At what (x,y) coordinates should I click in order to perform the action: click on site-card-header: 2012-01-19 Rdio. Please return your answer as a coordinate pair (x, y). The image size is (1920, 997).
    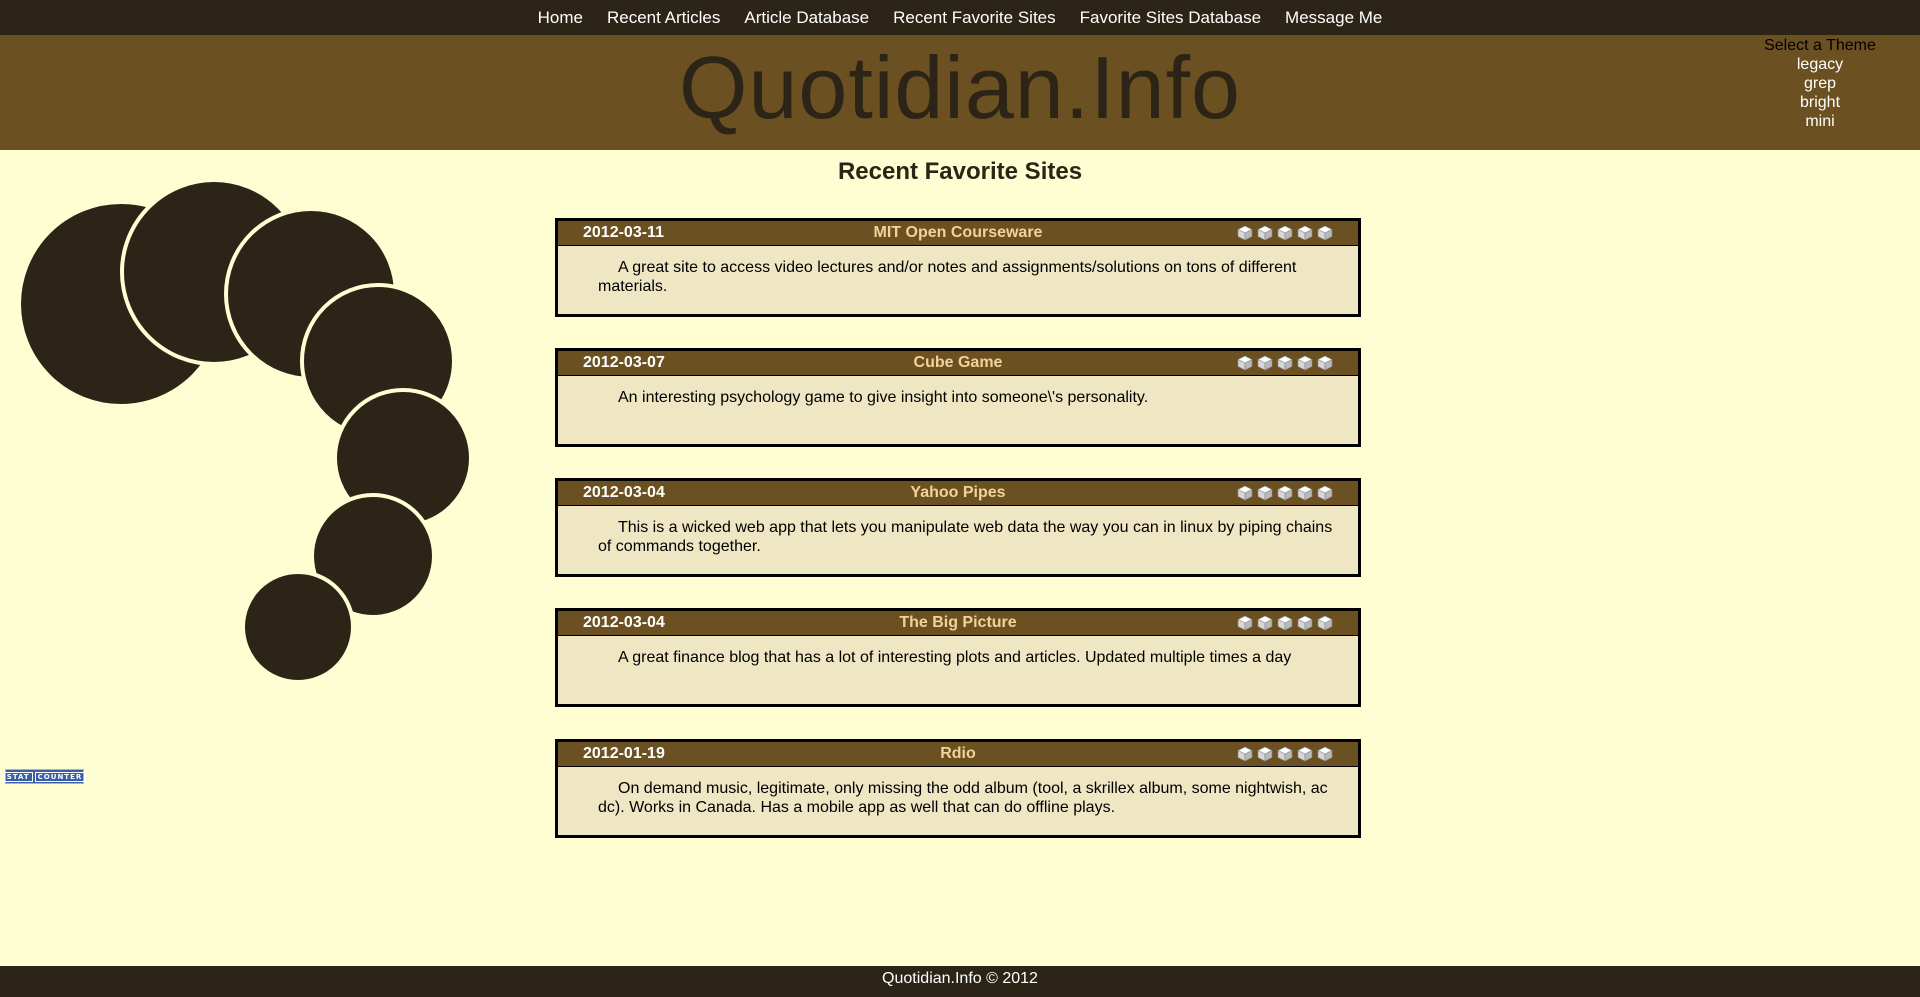
    Looking at the image, I should click on (958, 754).